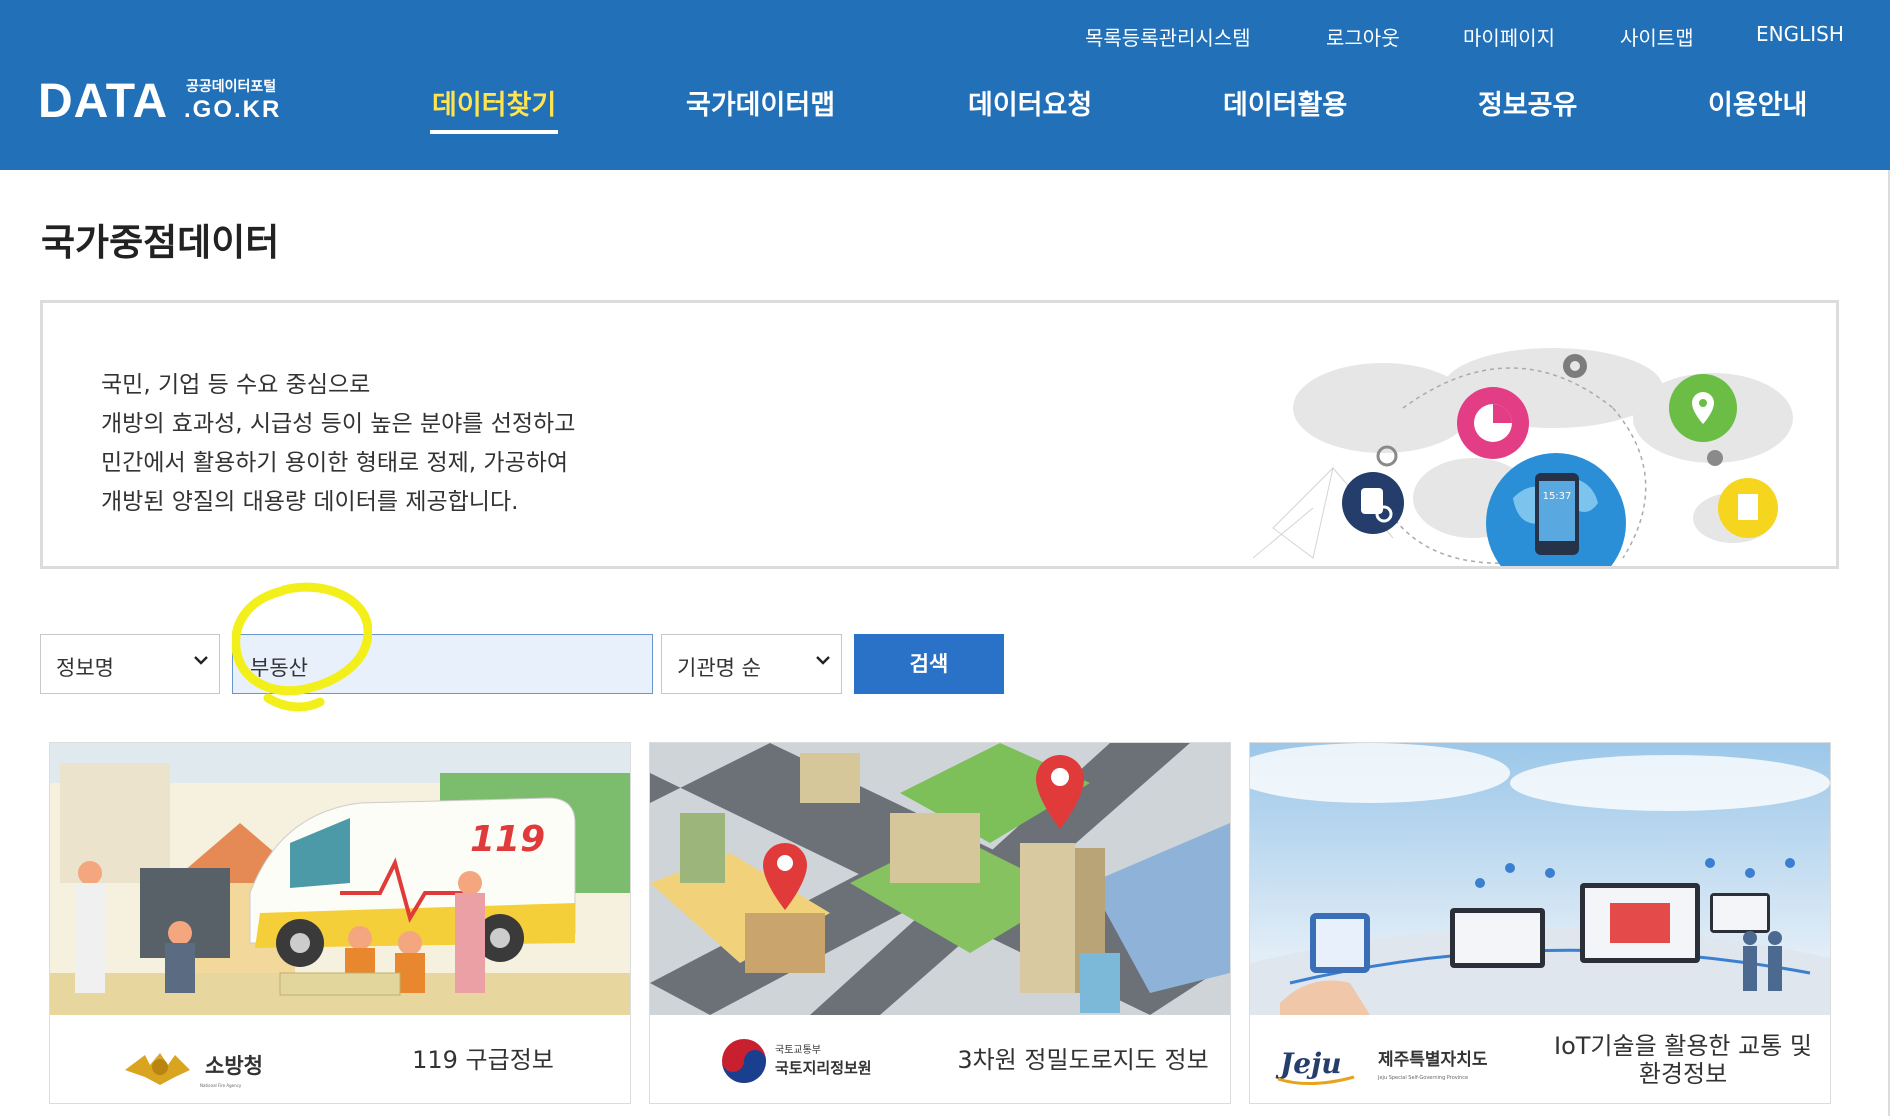 Image resolution: width=1890 pixels, height=1116 pixels. I want to click on data-card-3d-road-map: 국토교통부 국토지리정보원 3차원 정밀도로지도 정보, so click(940, 923).